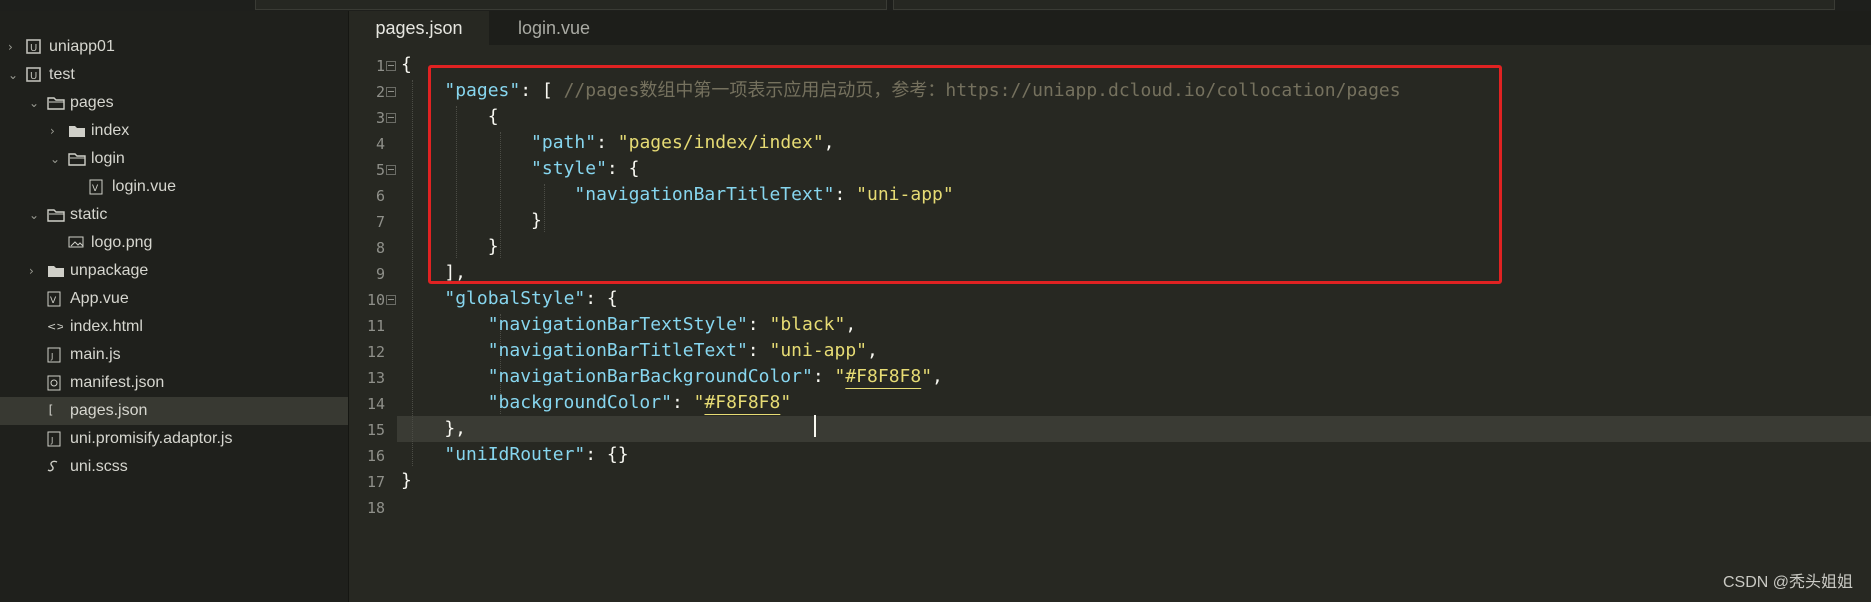 Image resolution: width=1871 pixels, height=602 pixels. Describe the element at coordinates (617, 350) in the screenshot. I see `json-key: "navigationBarTitleText"` at that location.